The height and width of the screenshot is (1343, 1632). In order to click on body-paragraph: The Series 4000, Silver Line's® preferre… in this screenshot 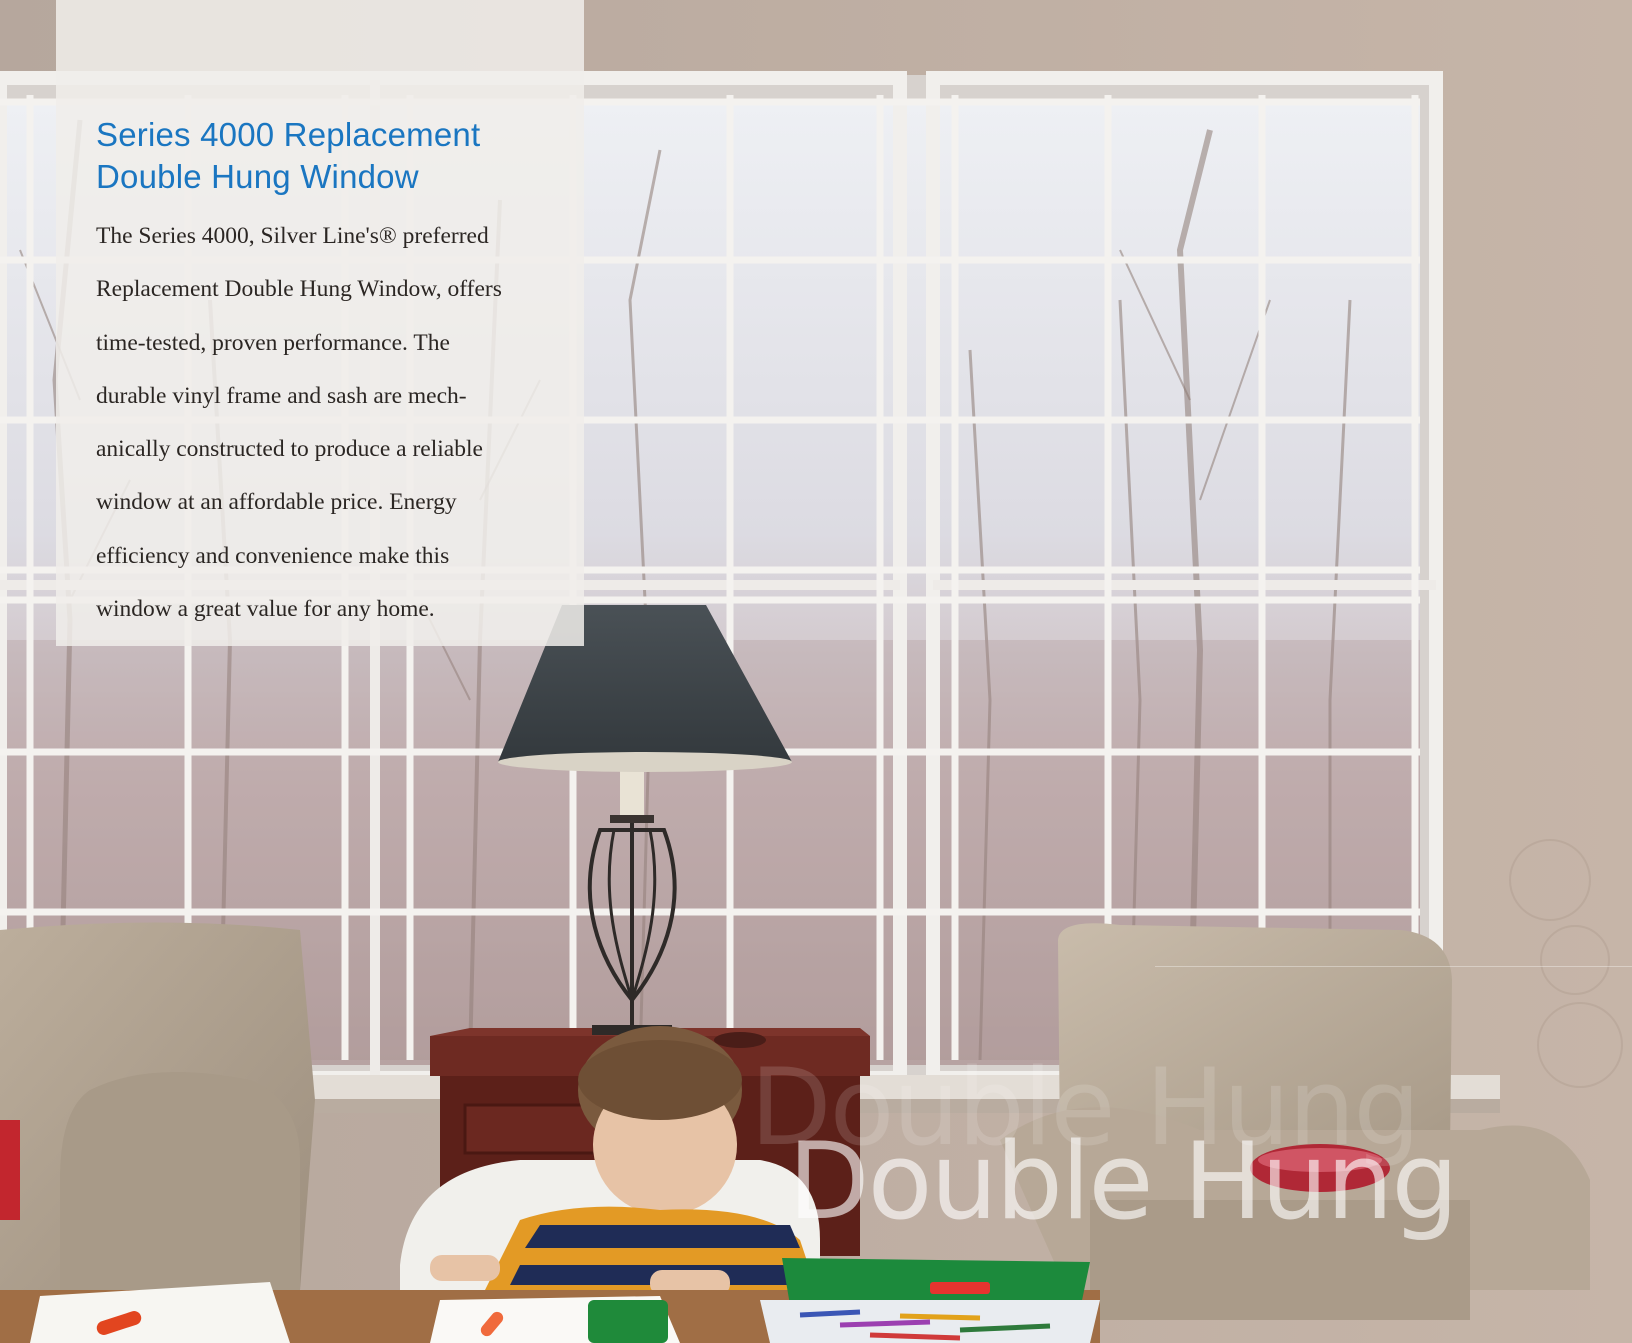, I will do `click(341, 423)`.